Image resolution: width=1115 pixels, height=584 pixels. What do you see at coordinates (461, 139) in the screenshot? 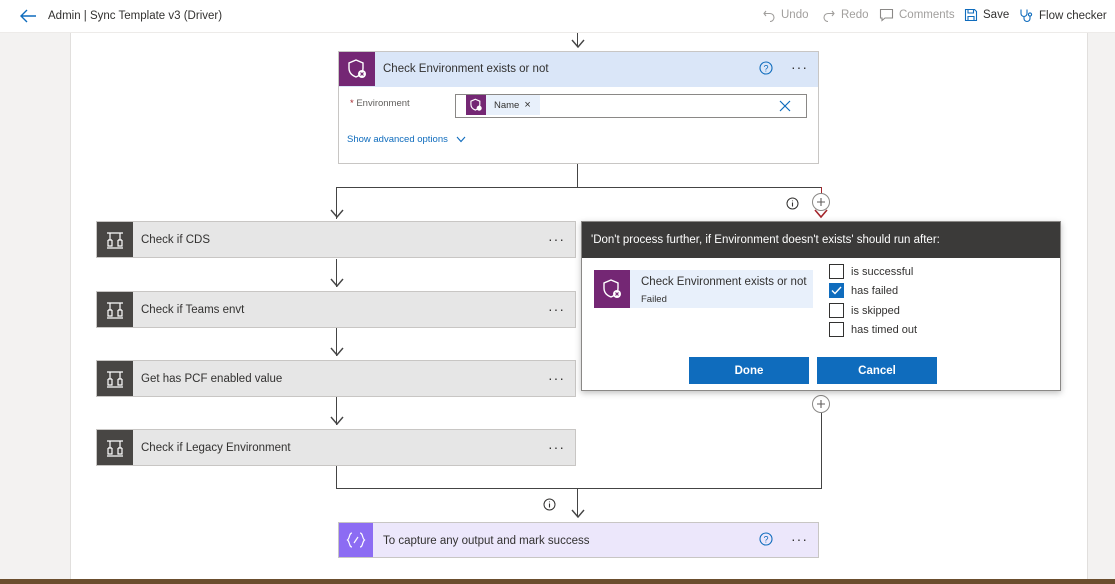
I see `chevron-down-icon` at bounding box center [461, 139].